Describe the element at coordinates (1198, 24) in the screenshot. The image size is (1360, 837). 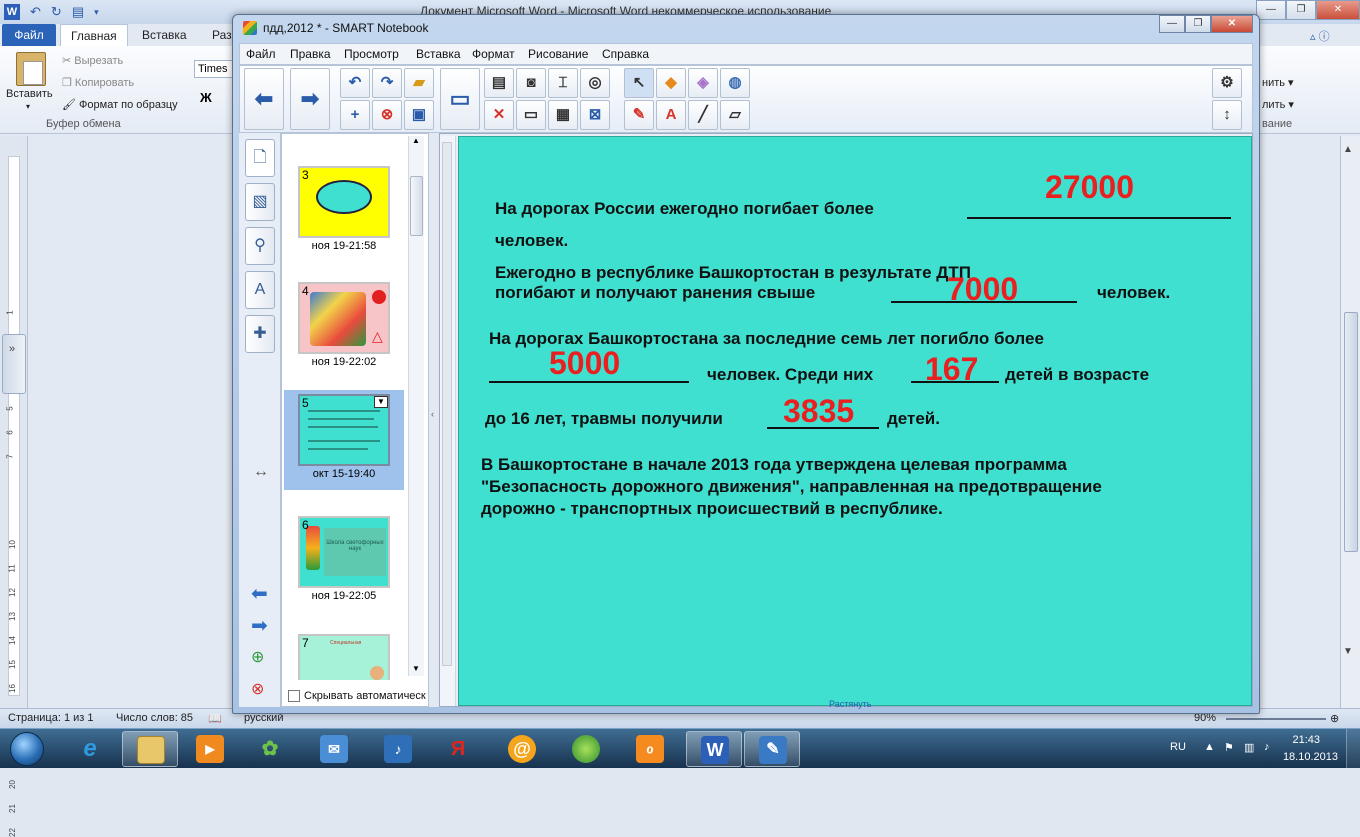
I see `smart-maximize-button: ❐` at that location.